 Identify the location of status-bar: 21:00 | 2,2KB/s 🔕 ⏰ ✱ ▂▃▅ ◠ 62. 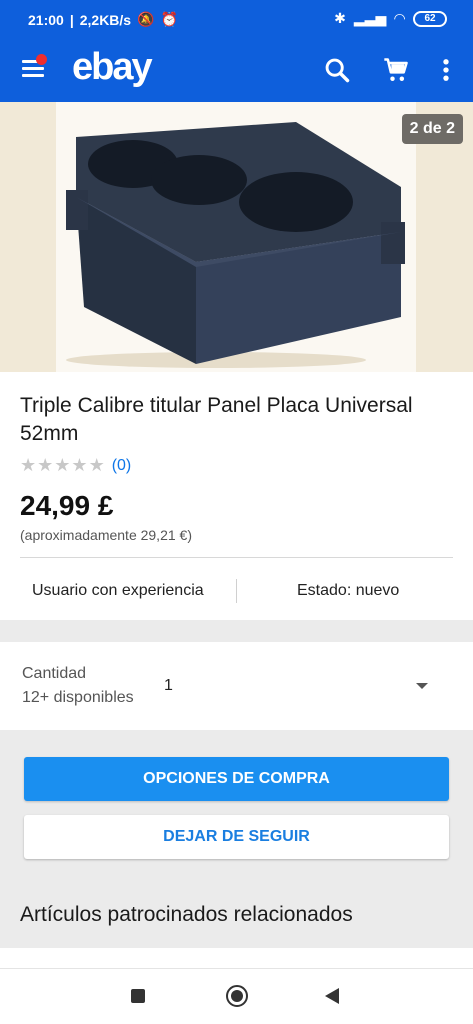
(236, 19).